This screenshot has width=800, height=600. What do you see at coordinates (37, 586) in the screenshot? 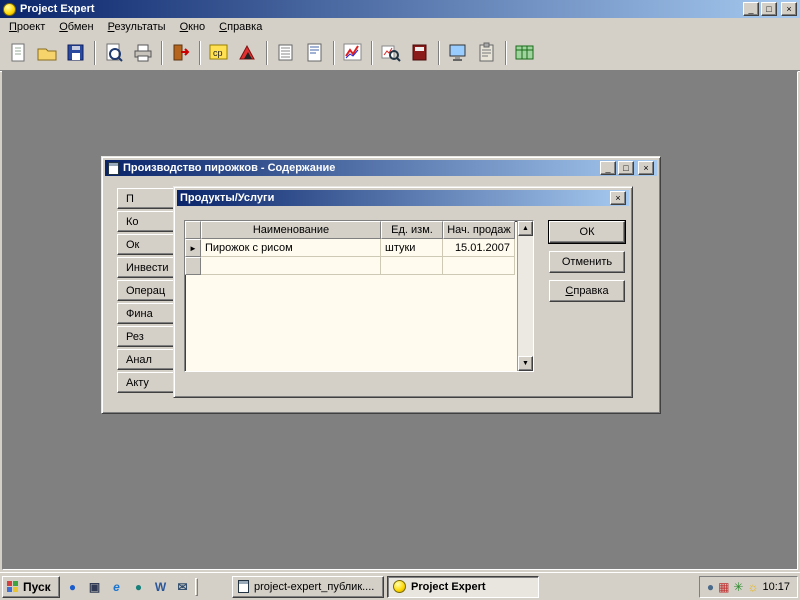
I see `start-label: Пуск` at bounding box center [37, 586].